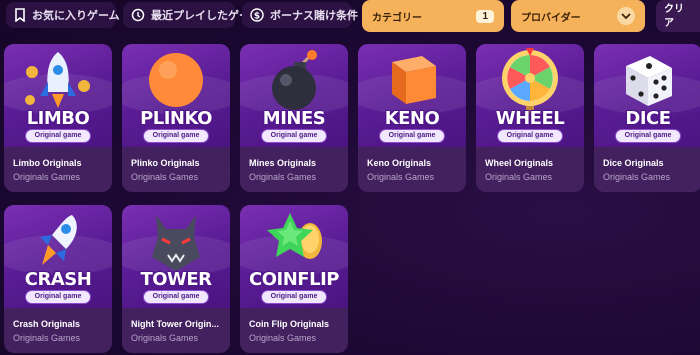  What do you see at coordinates (314, 16) in the screenshot?
I see `bonus-wager-label: ボーナス賭け条件` at bounding box center [314, 16].